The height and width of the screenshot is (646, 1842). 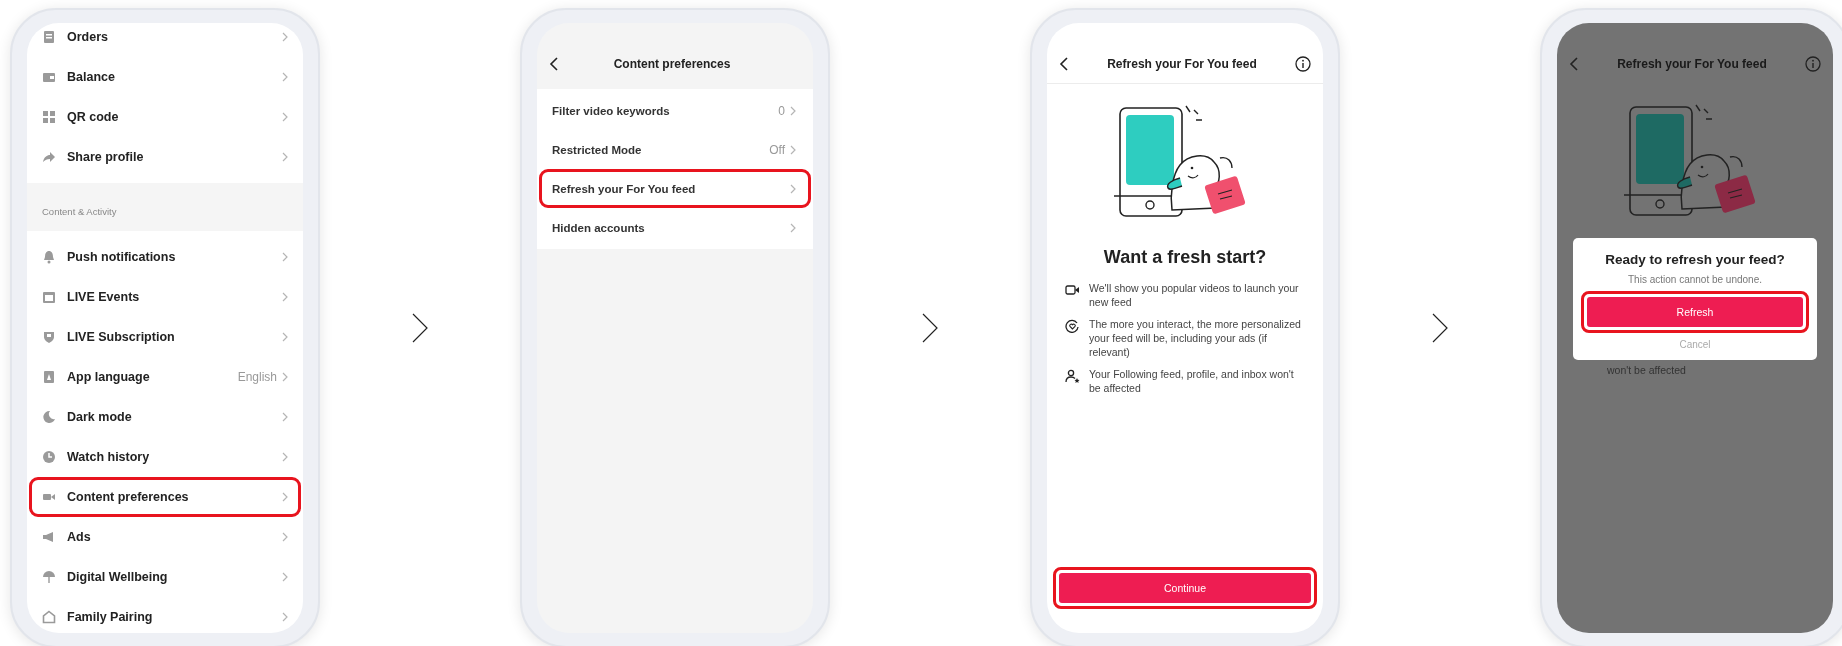 I want to click on person-star-icon, so click(x=1072, y=376).